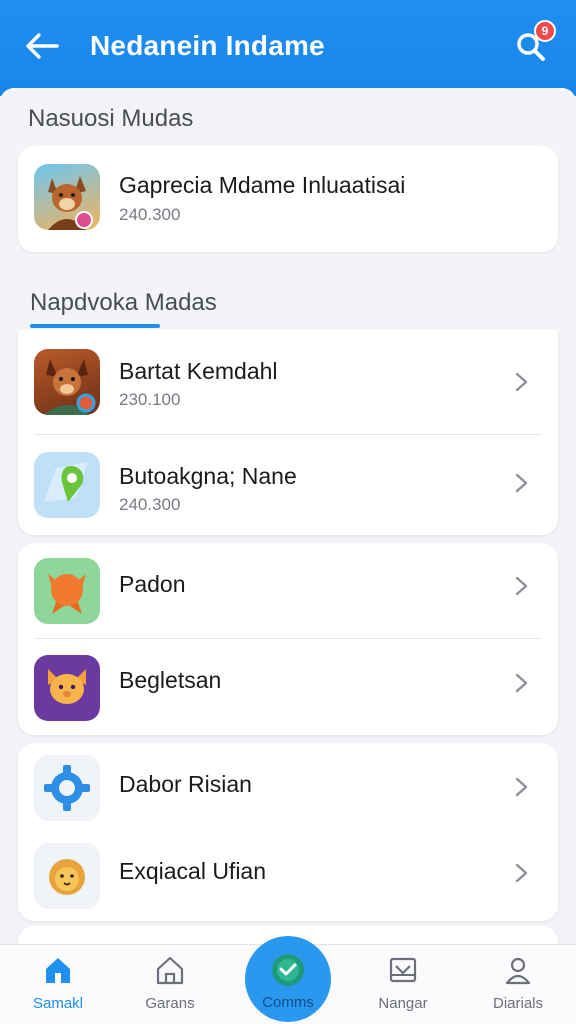 The width and height of the screenshot is (576, 1024). I want to click on list-item-name: Dabor Risian, so click(185, 784).